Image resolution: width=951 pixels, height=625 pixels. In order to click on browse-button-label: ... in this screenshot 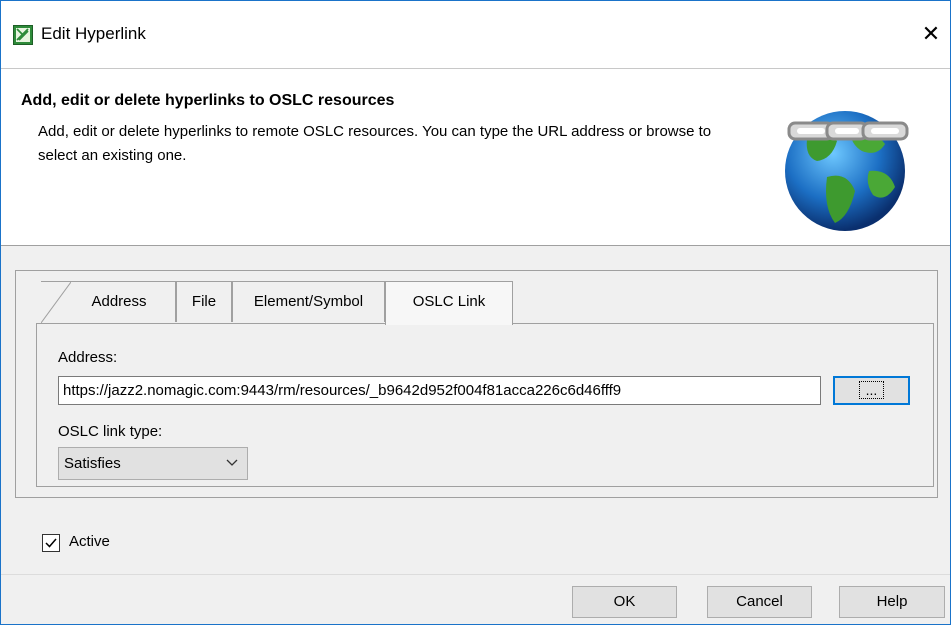, I will do `click(871, 390)`.